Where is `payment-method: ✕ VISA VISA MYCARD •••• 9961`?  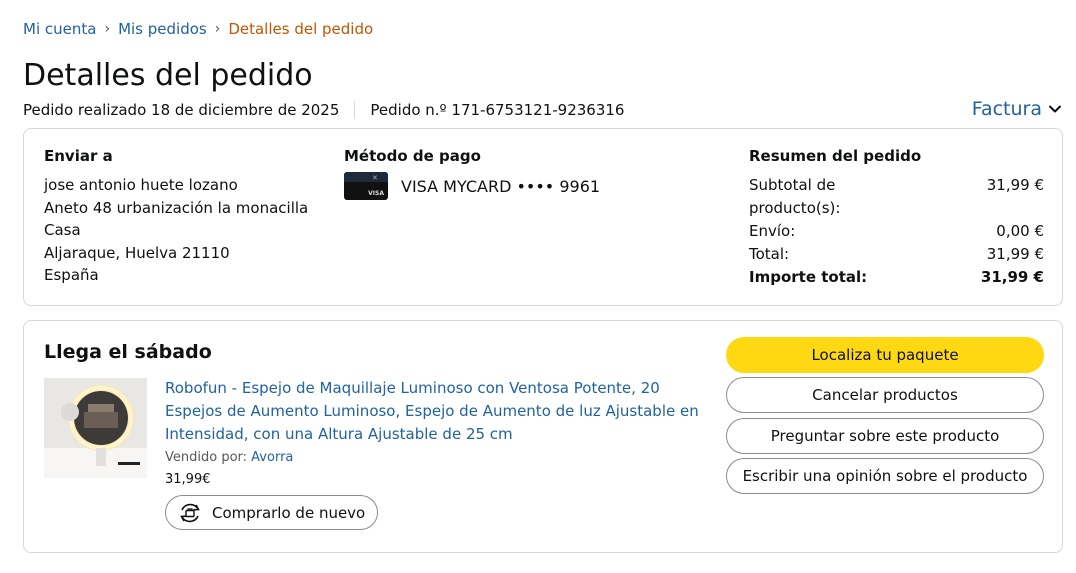
payment-method: ✕ VISA VISA MYCARD •••• 9961 is located at coordinates (472, 186).